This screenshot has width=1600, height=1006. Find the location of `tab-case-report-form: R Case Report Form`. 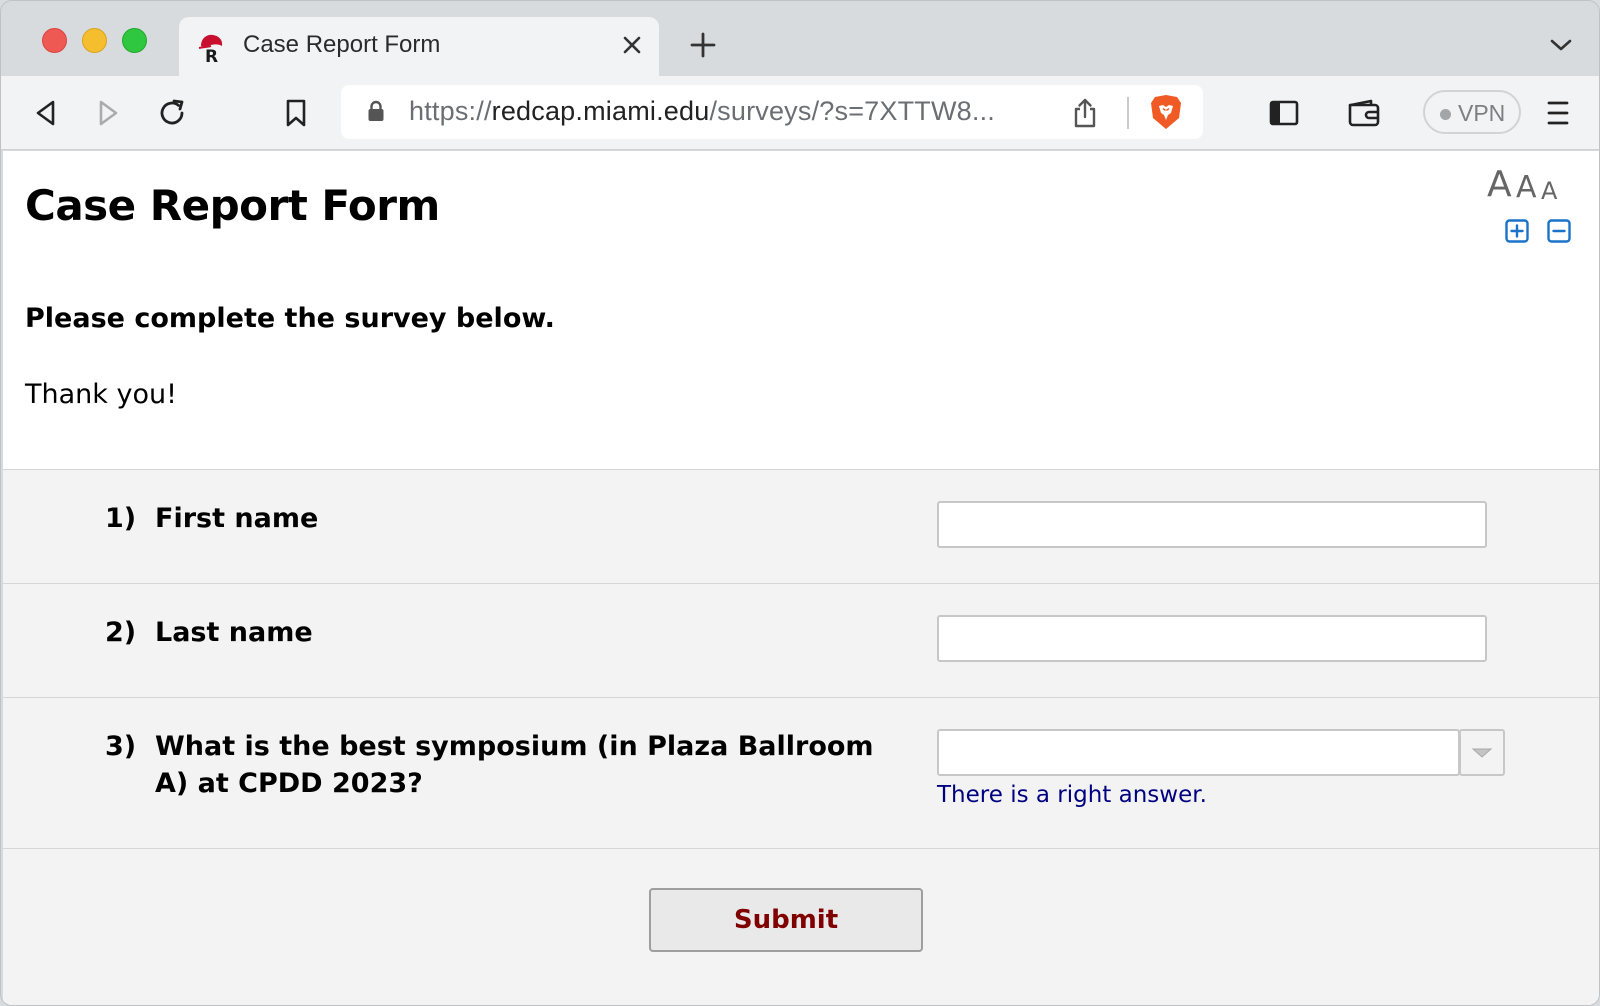

tab-case-report-form: R Case Report Form is located at coordinates (419, 46).